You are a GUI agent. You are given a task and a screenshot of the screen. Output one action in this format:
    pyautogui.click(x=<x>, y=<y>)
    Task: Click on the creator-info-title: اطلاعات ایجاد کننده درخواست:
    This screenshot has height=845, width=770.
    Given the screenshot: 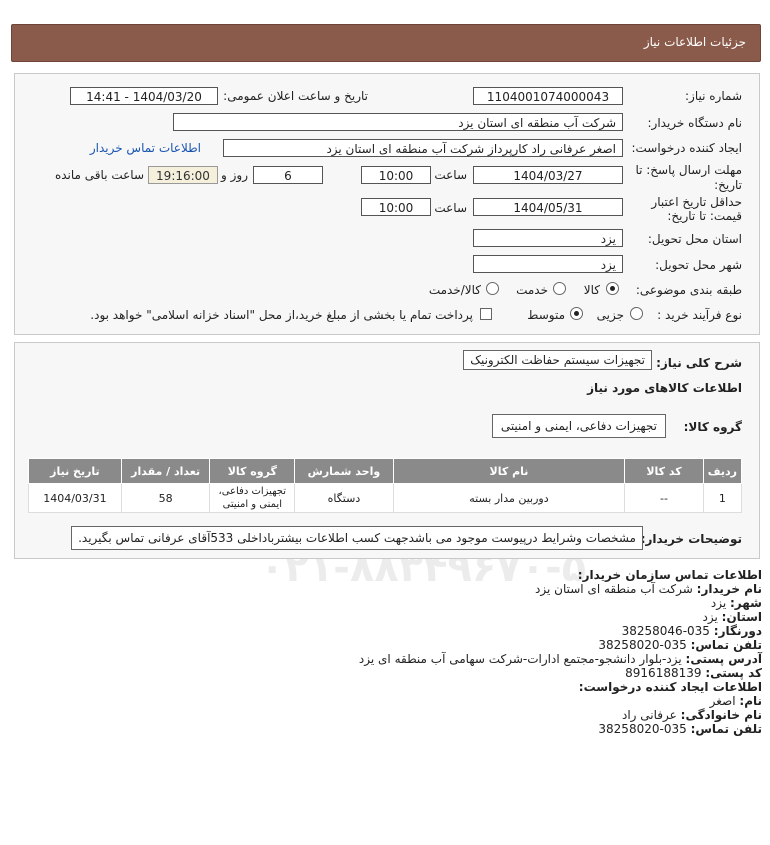 What is the action you would take?
    pyautogui.click(x=670, y=687)
    